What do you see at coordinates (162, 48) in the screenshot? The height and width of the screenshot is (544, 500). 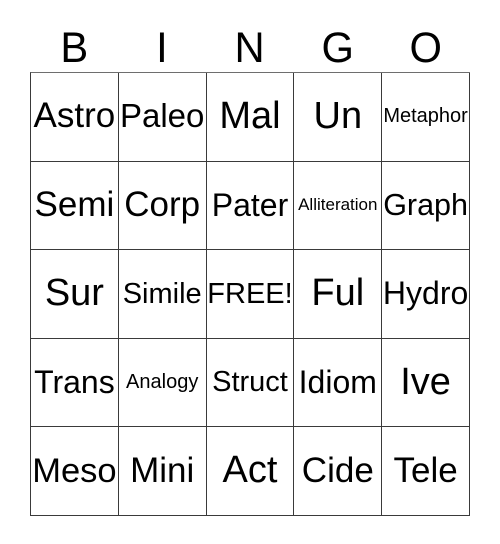 I see `header-letter-text: I` at bounding box center [162, 48].